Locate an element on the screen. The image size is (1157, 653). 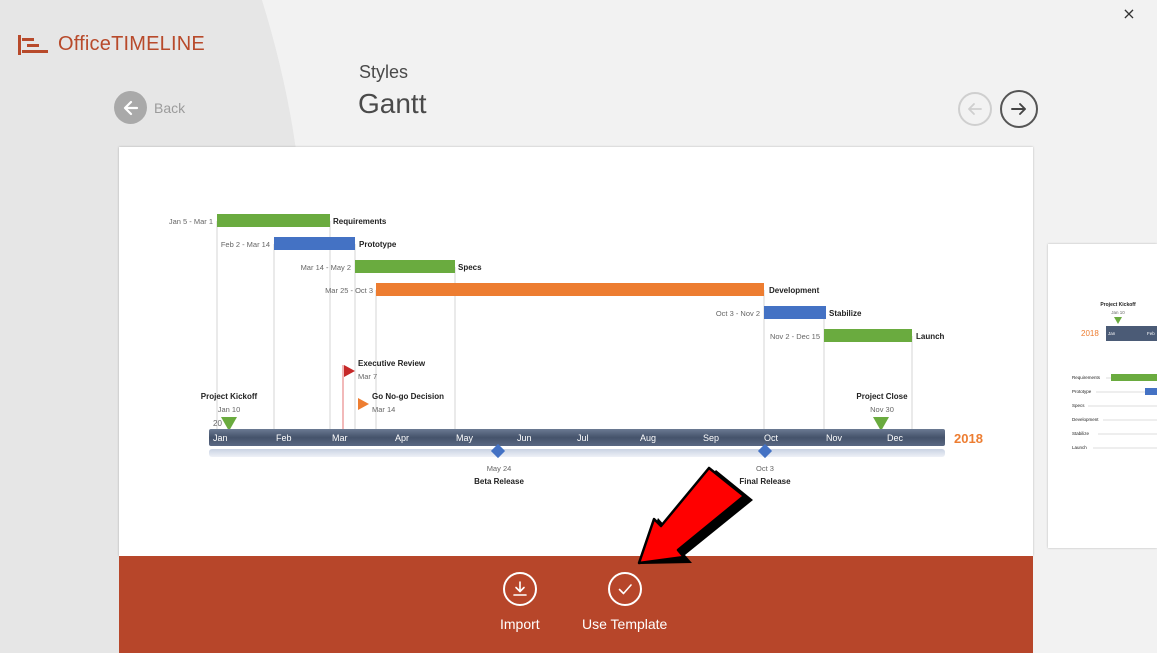
task-name: Prototype is located at coordinates (378, 244).